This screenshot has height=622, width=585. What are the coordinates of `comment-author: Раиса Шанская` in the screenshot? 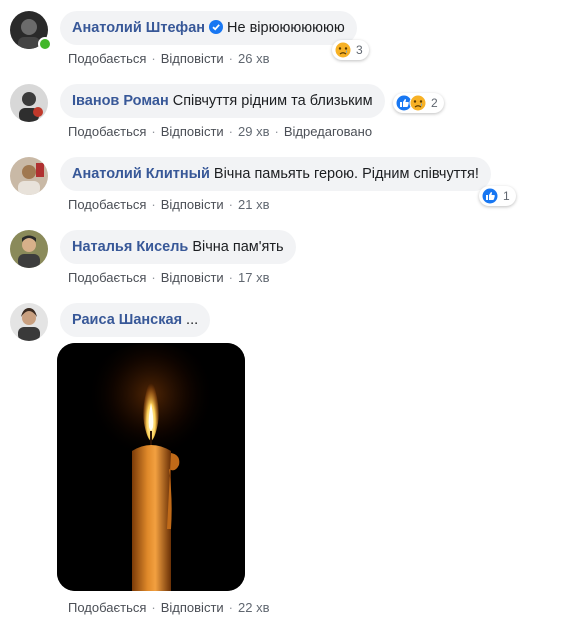 It's located at (127, 320).